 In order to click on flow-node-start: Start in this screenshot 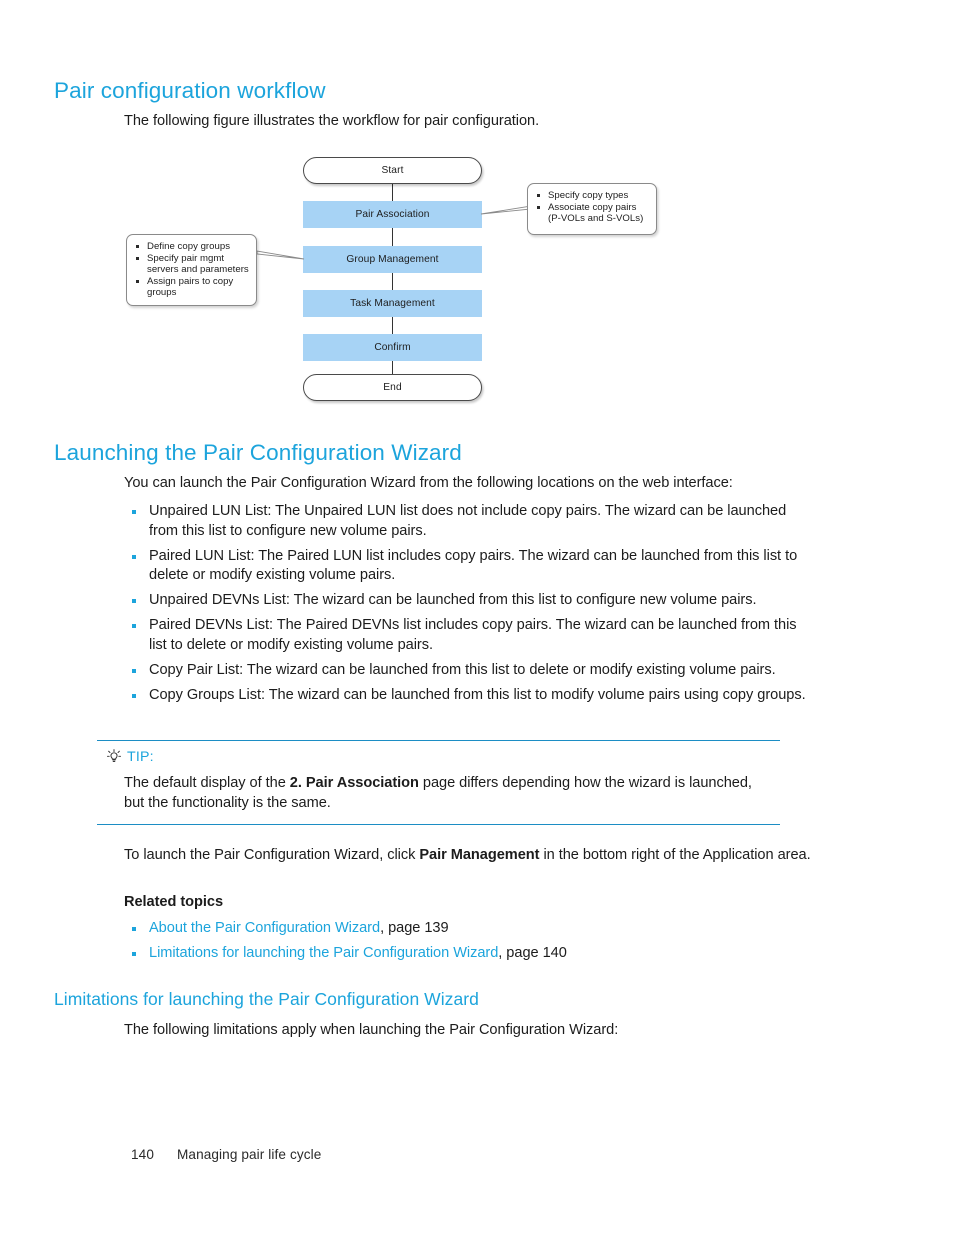, I will do `click(392, 170)`.